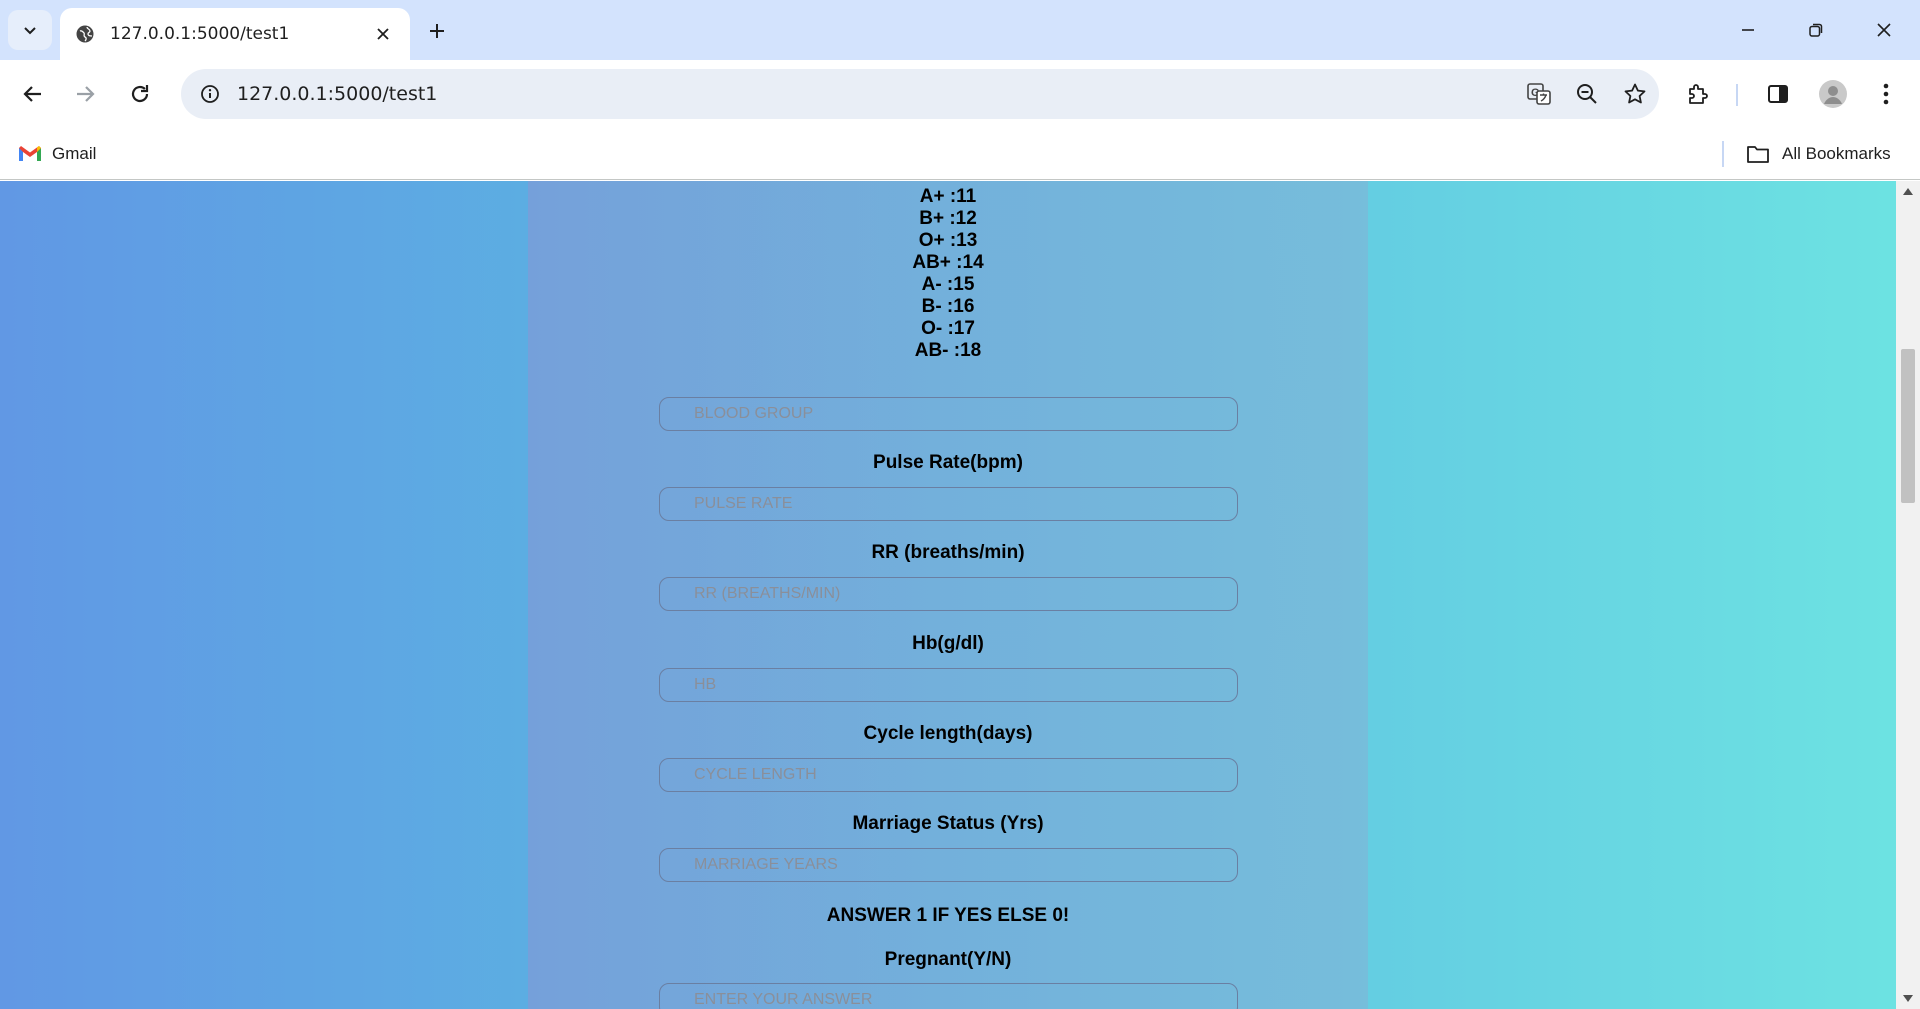 This screenshot has height=1009, width=1920. I want to click on folder-icon, so click(1758, 154).